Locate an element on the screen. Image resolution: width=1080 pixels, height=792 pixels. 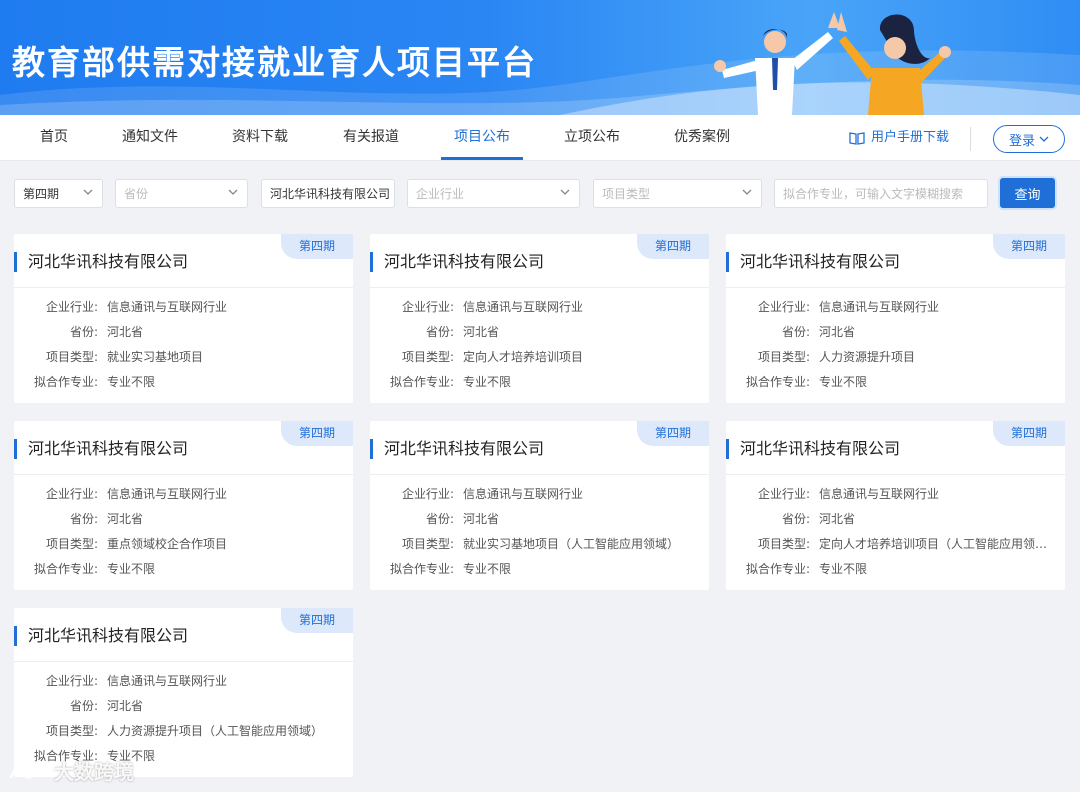
project-type-value: 定向人才培养培训项目（人工智能应用领域） is located at coordinates (936, 544).